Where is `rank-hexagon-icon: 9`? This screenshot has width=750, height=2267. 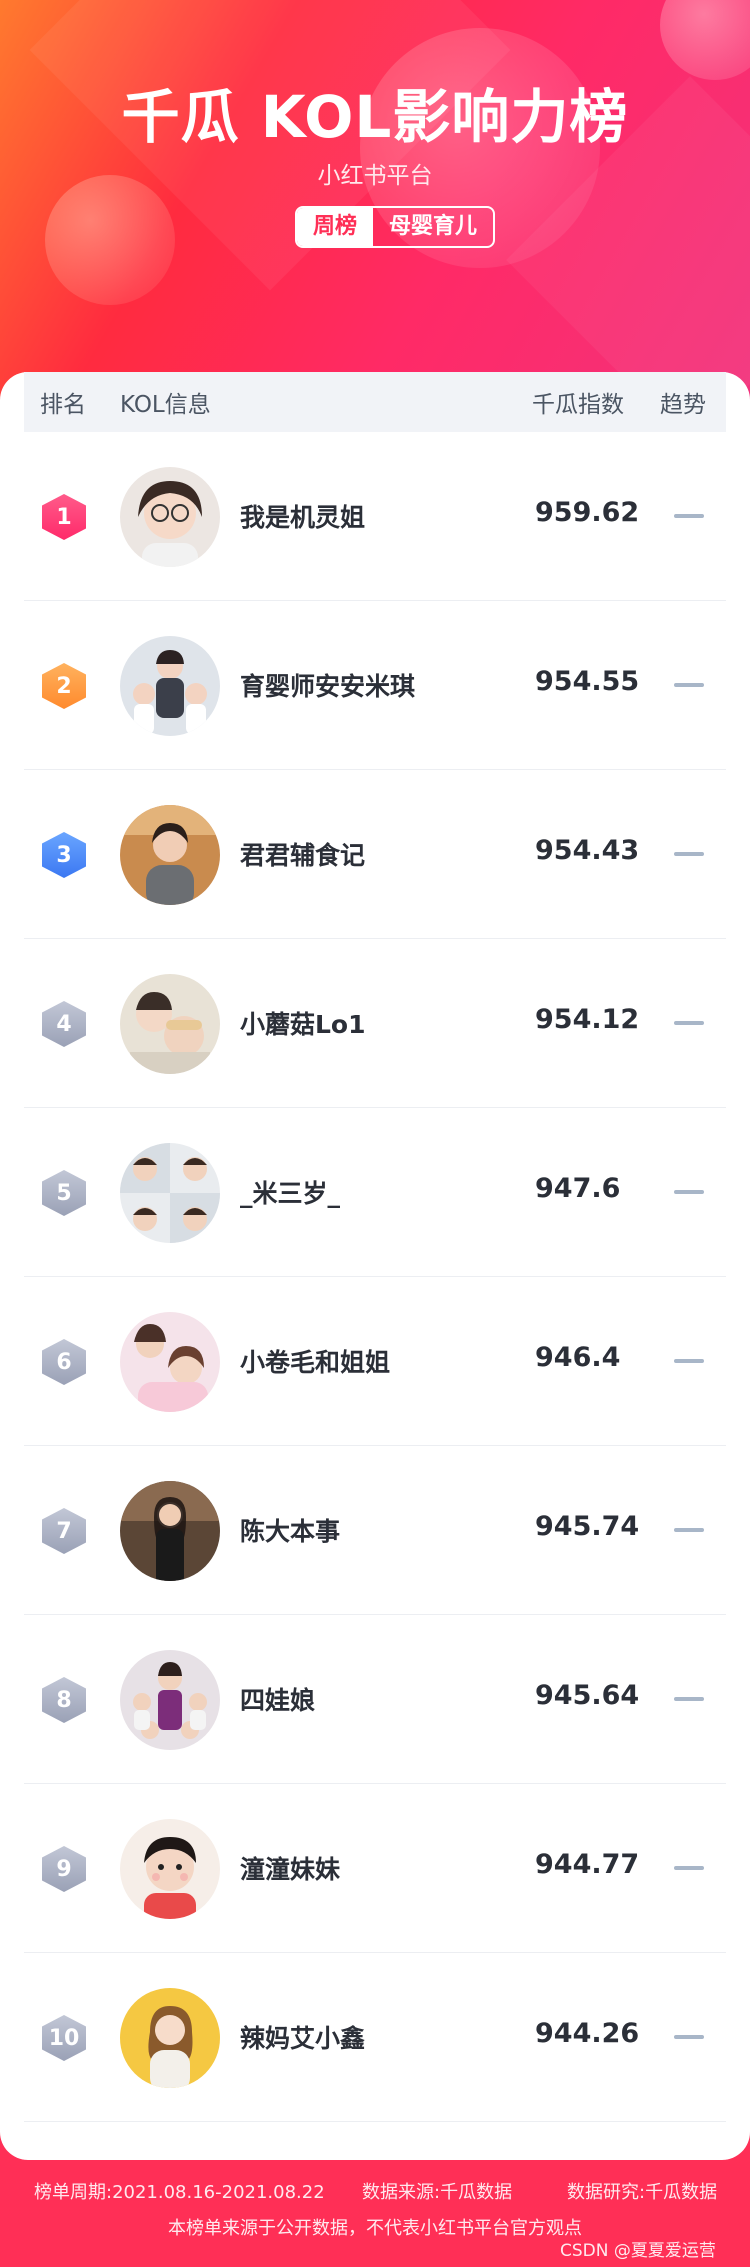 rank-hexagon-icon: 9 is located at coordinates (64, 1869).